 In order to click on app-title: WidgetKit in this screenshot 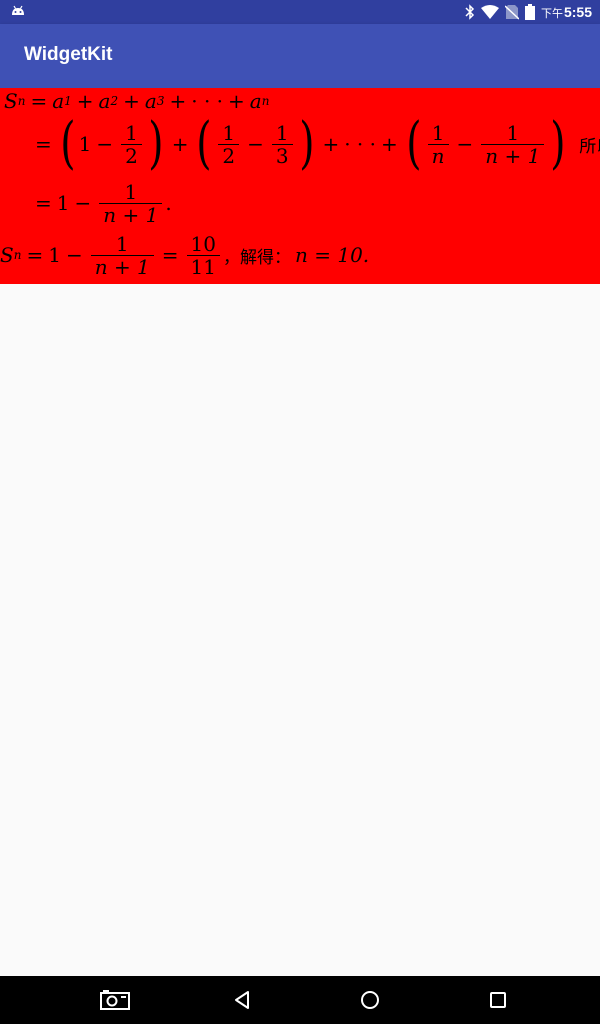, I will do `click(68, 54)`.